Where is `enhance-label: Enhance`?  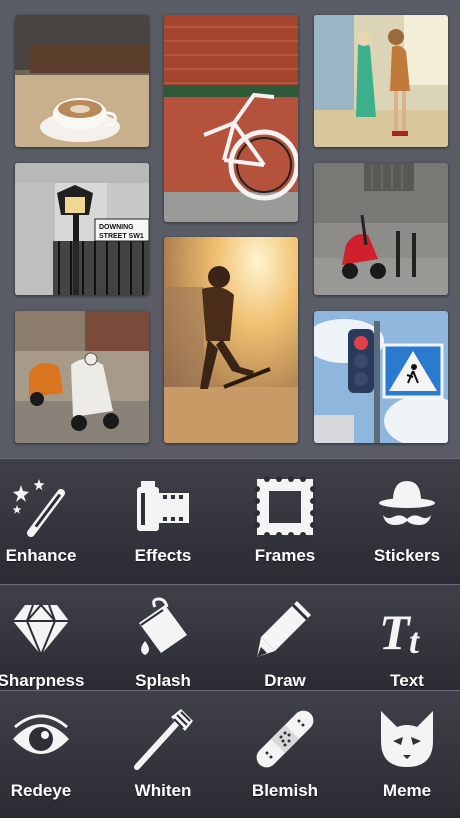
enhance-label: Enhance is located at coordinates (41, 555).